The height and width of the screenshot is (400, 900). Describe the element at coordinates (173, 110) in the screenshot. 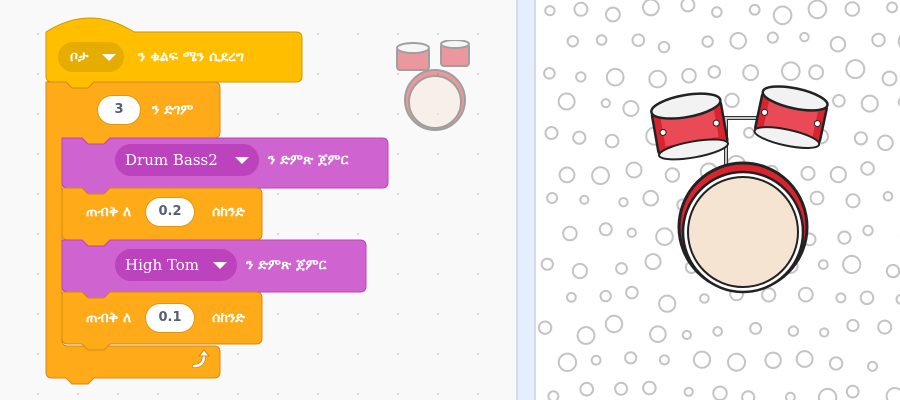

I see `repeat-block-label: ን ድገም` at that location.